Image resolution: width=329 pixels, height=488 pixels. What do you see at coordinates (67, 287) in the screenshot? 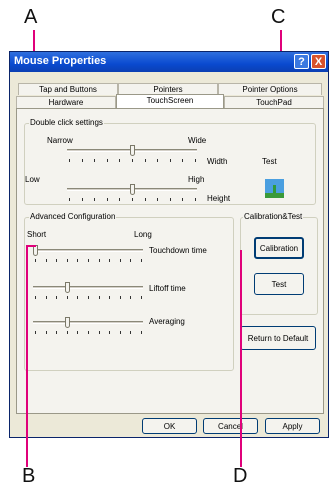
I see `liftoff-slider-thumb` at bounding box center [67, 287].